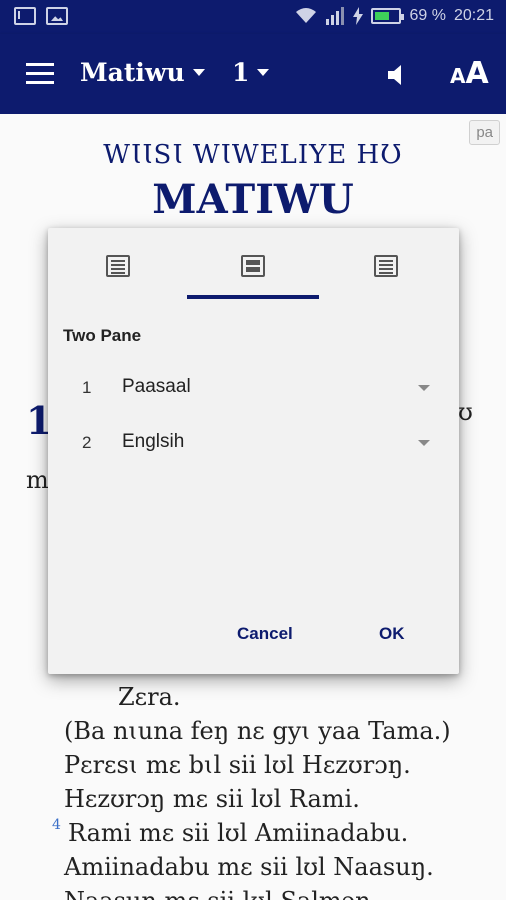 This screenshot has width=506, height=900. What do you see at coordinates (392, 634) in the screenshot?
I see `ok-button: OK` at bounding box center [392, 634].